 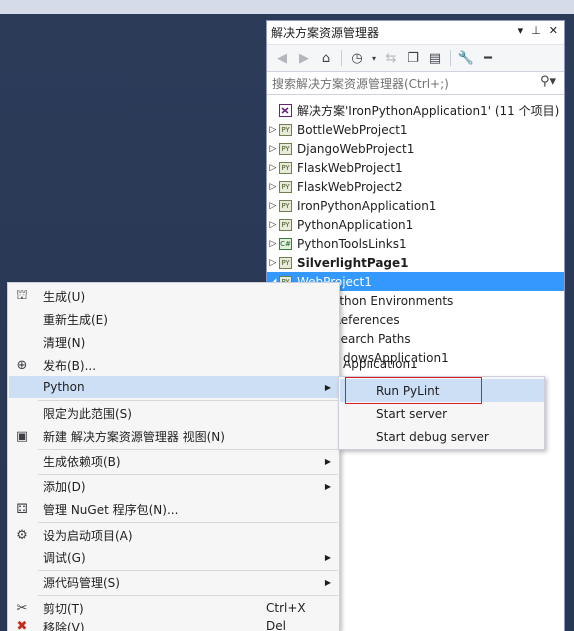 I want to click on child-label: Search Paths, so click(x=372, y=338).